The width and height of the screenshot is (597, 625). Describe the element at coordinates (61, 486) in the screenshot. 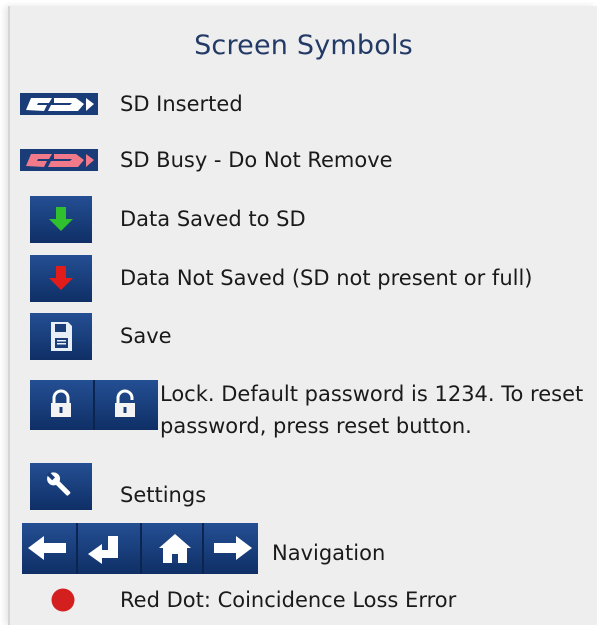

I see `wrench-icon` at that location.